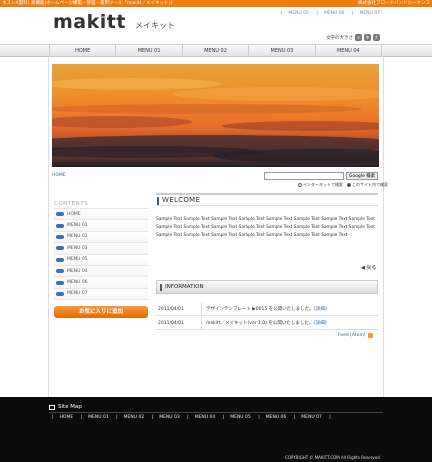 The image size is (432, 462). Describe the element at coordinates (169, 417) in the screenshot. I see `footer-link-menu03: MENU 03` at that location.